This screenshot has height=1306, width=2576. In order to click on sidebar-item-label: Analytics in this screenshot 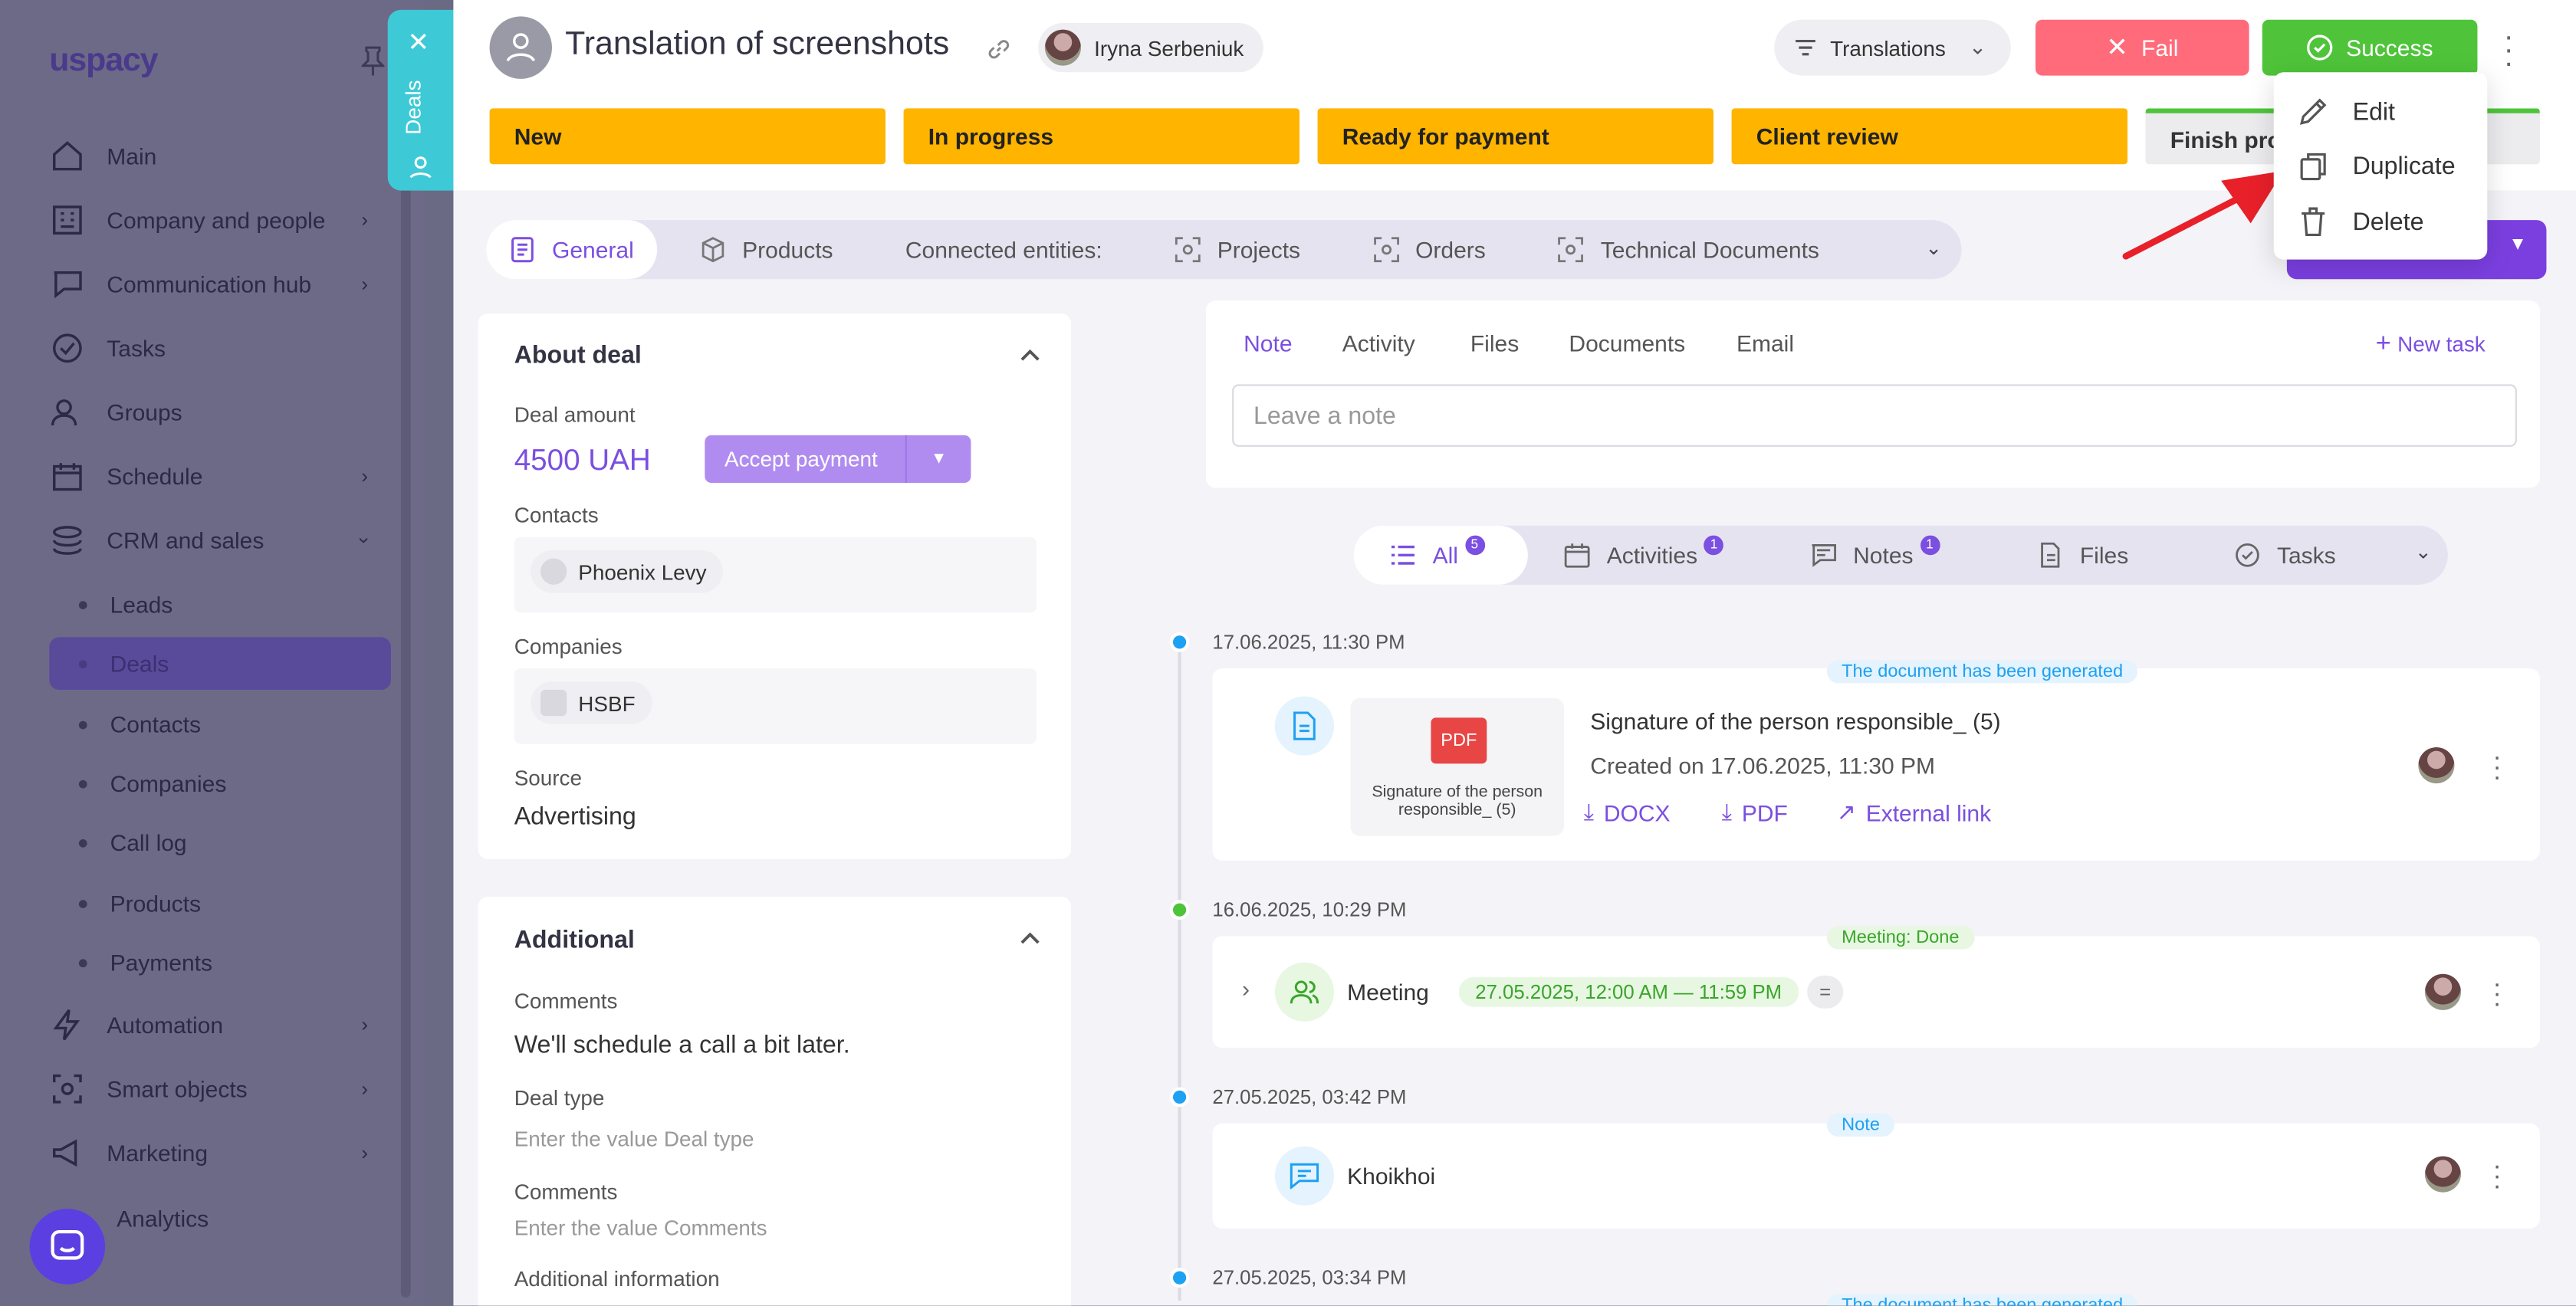, I will do `click(163, 1219)`.